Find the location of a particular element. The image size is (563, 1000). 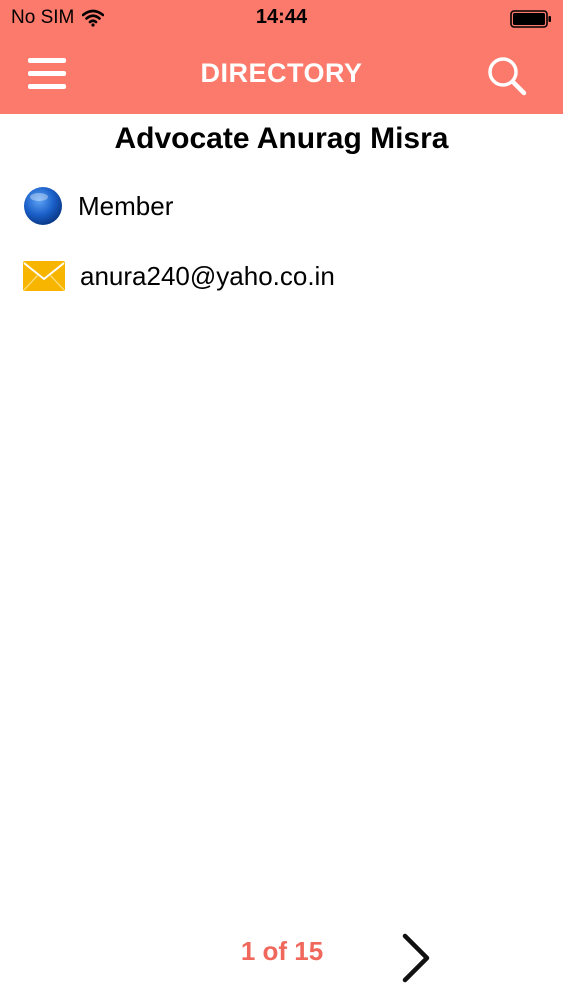

navigation-bar: DIRECTORY is located at coordinates (281, 76).